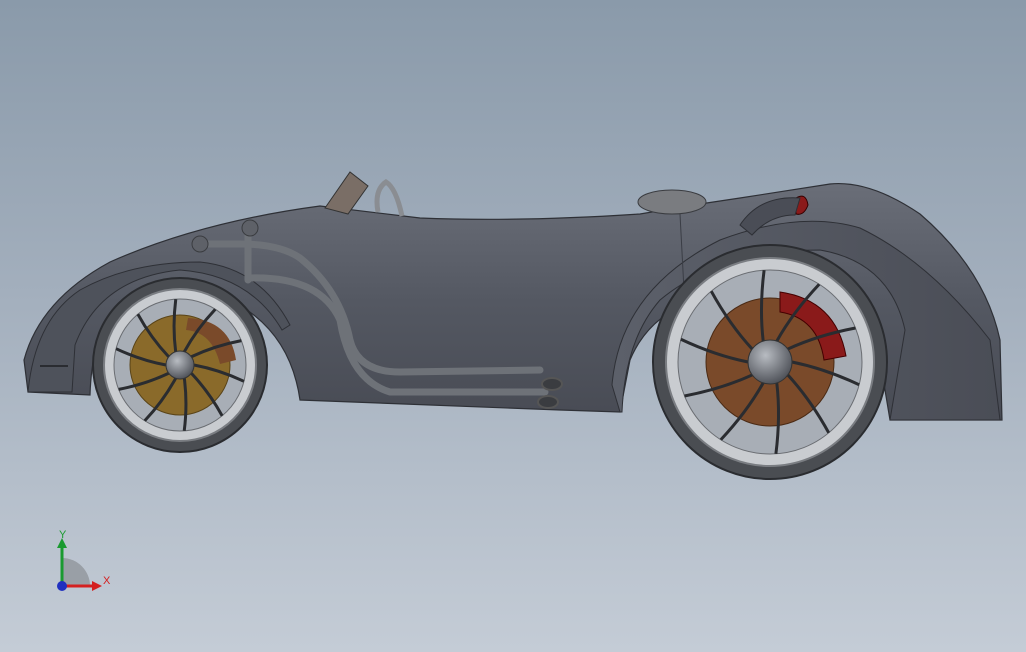  Describe the element at coordinates (63, 535) in the screenshot. I see `axis-y-label: Y` at that location.